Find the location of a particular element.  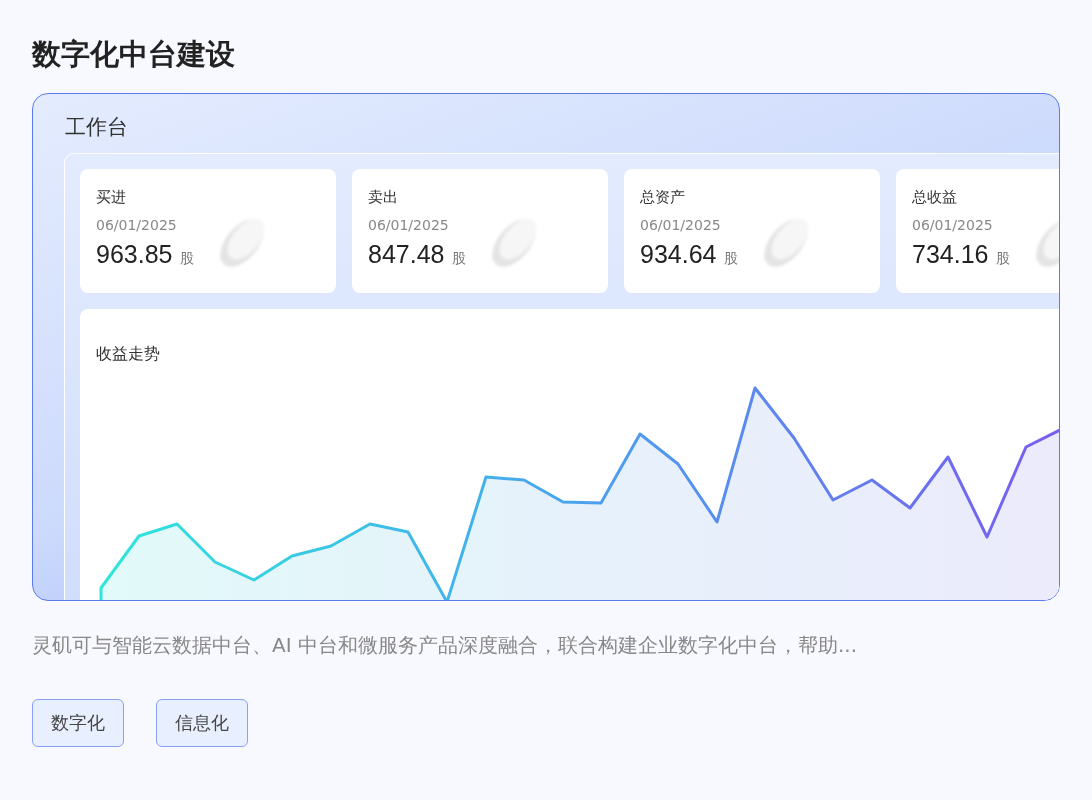

stat-value: 734.16 is located at coordinates (950, 254).